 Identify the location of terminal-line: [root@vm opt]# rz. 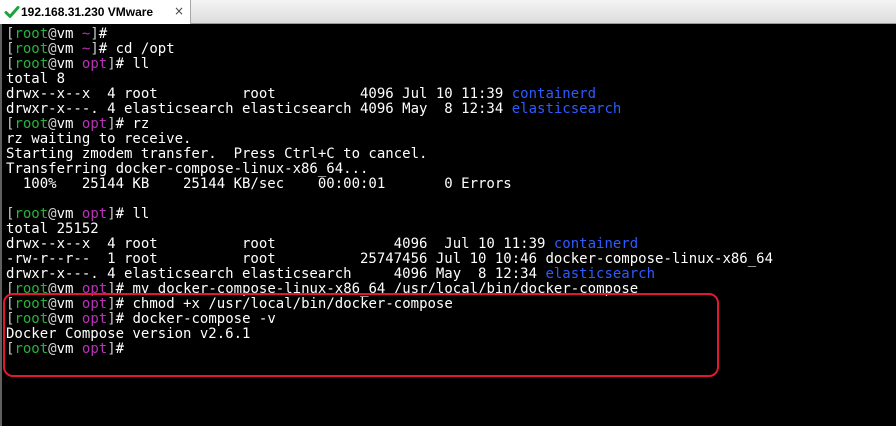
(389, 124).